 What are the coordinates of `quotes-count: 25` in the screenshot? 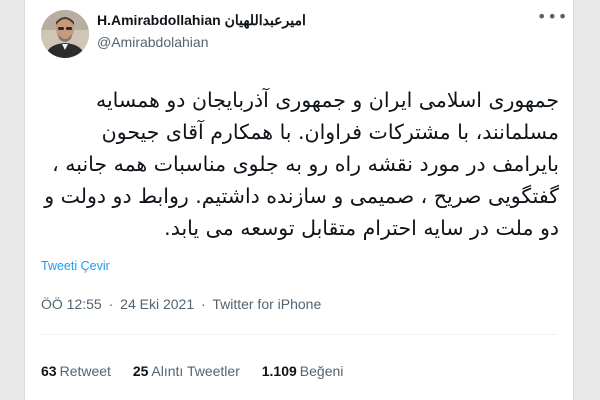 It's located at (140, 371).